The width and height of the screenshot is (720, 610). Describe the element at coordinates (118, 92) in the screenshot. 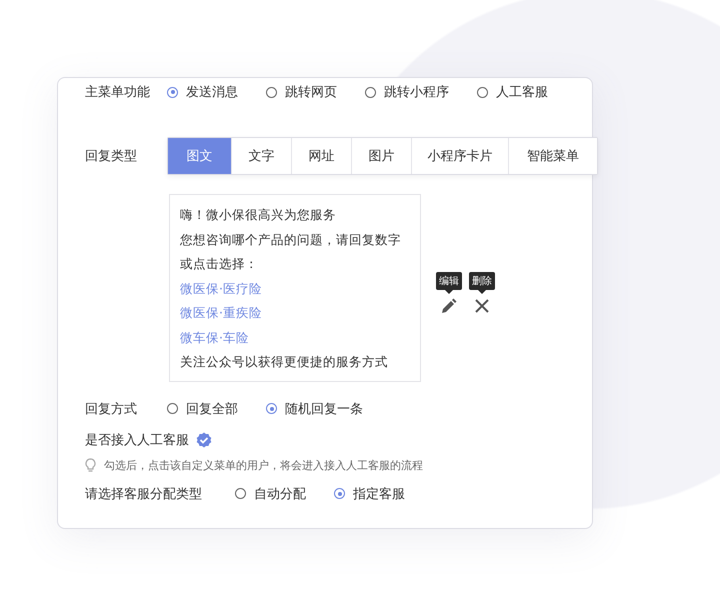

I see `field-label: 主菜单功能` at that location.